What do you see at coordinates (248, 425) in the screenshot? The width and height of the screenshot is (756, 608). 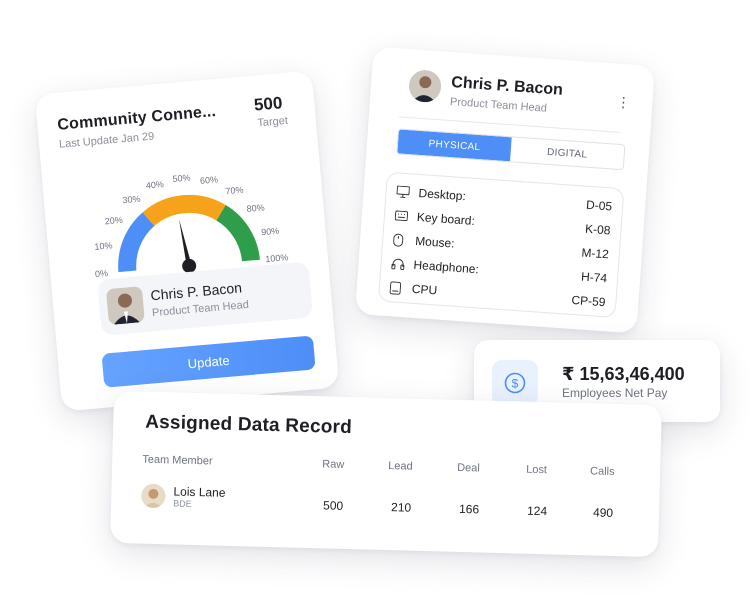 I see `table-title: Assigned Data Record` at bounding box center [248, 425].